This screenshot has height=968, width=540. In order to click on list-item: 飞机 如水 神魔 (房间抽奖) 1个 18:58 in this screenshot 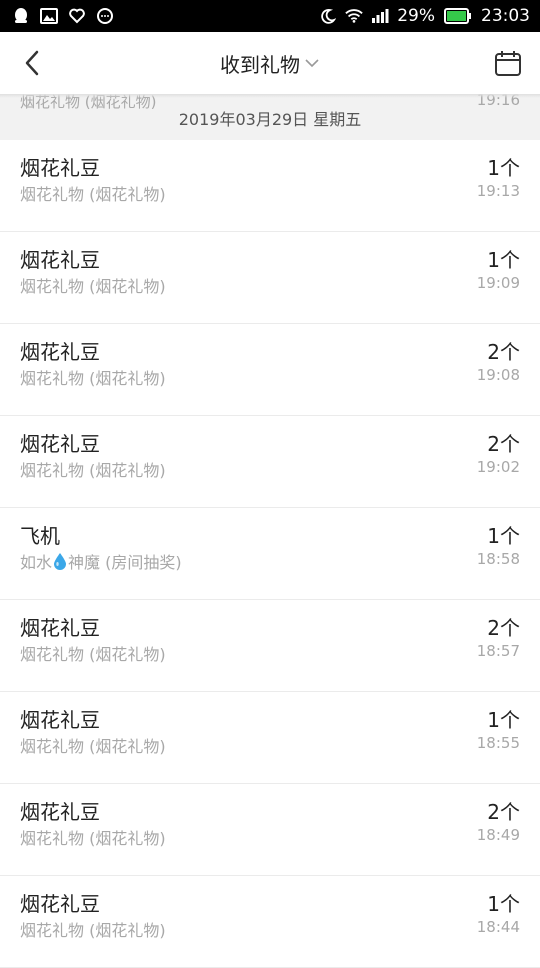, I will do `click(270, 554)`.